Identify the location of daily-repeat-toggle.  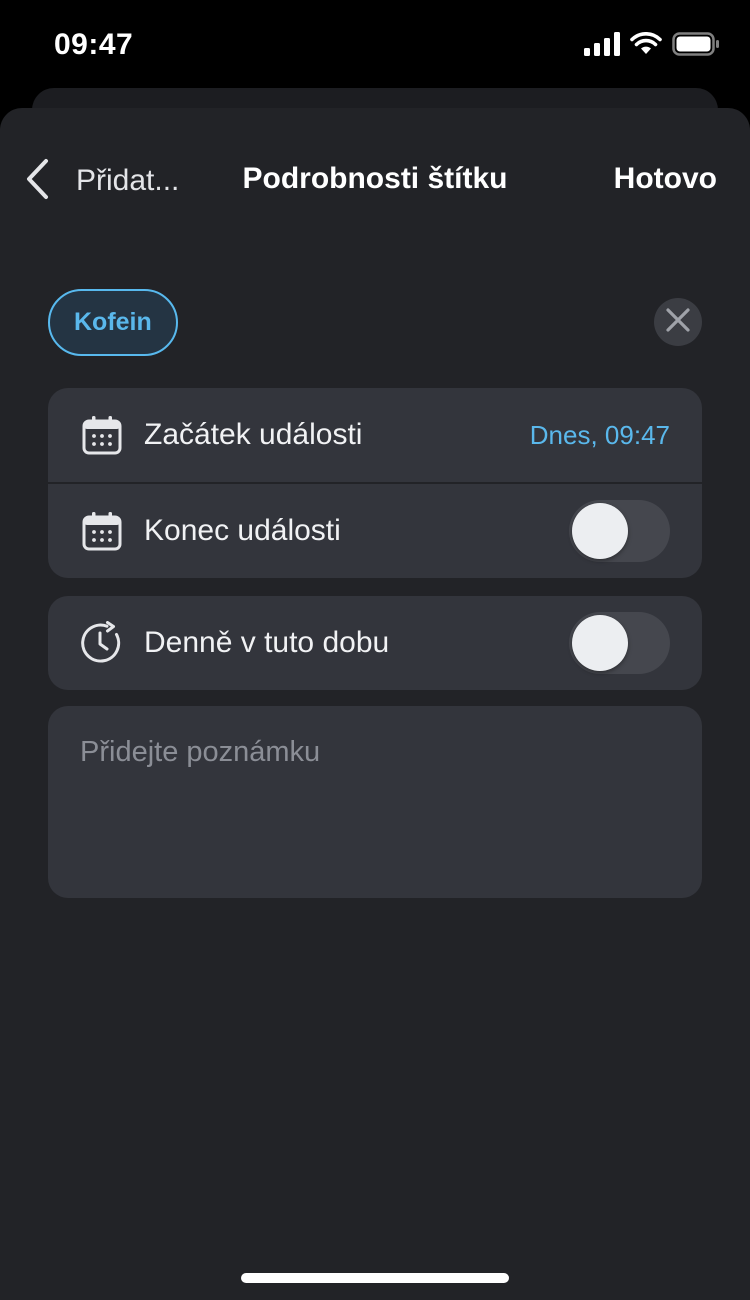
(619, 643).